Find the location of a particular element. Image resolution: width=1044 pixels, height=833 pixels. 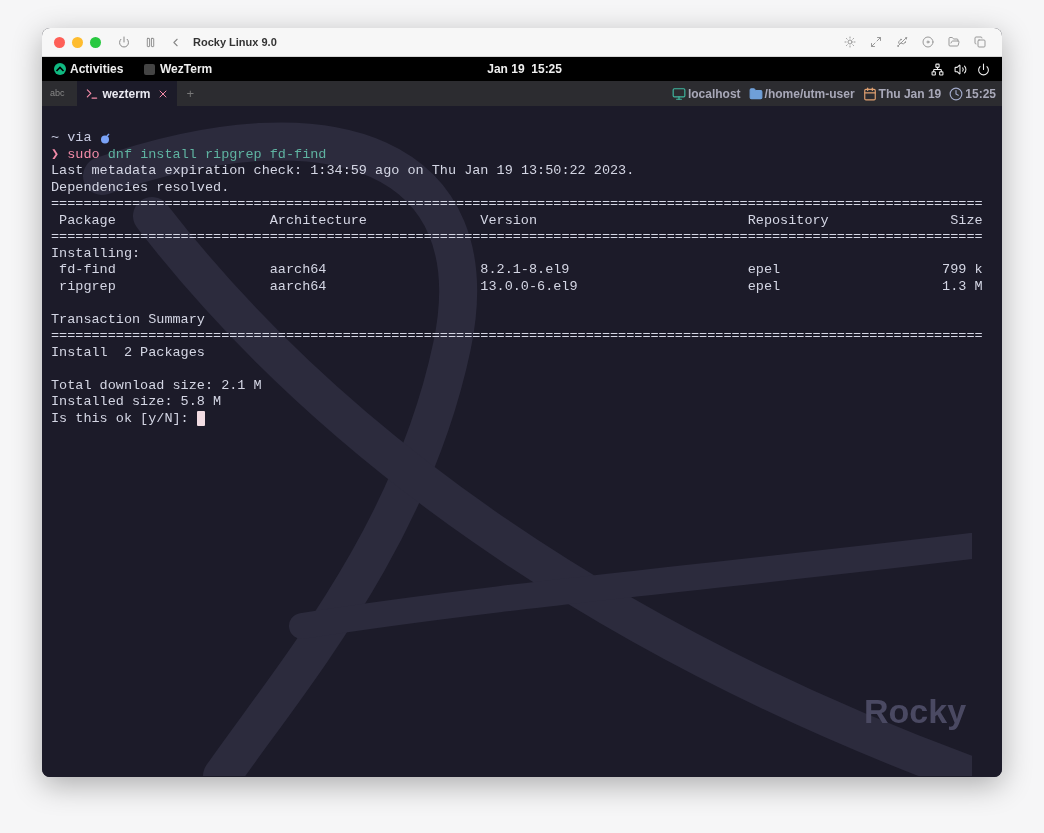

table-cell: ripgrep is located at coordinates (87, 286).